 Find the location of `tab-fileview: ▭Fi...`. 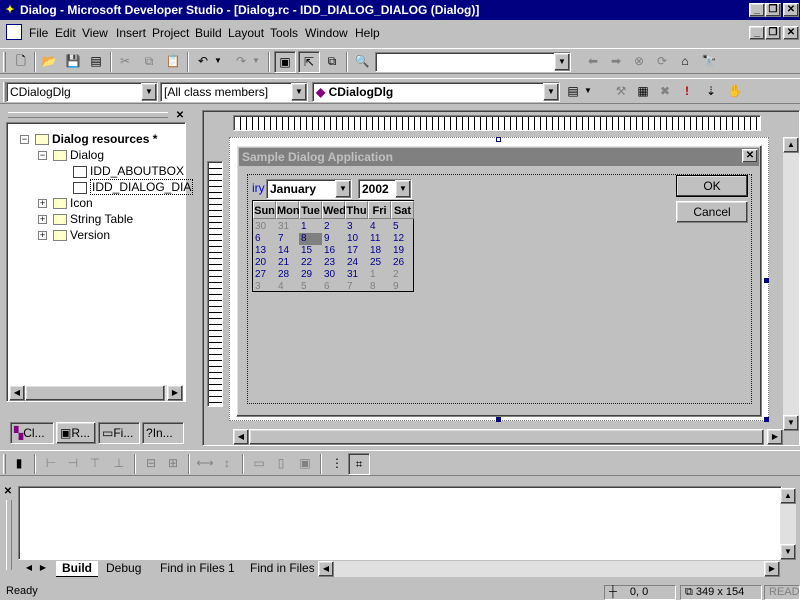

tab-fileview: ▭Fi... is located at coordinates (119, 433).